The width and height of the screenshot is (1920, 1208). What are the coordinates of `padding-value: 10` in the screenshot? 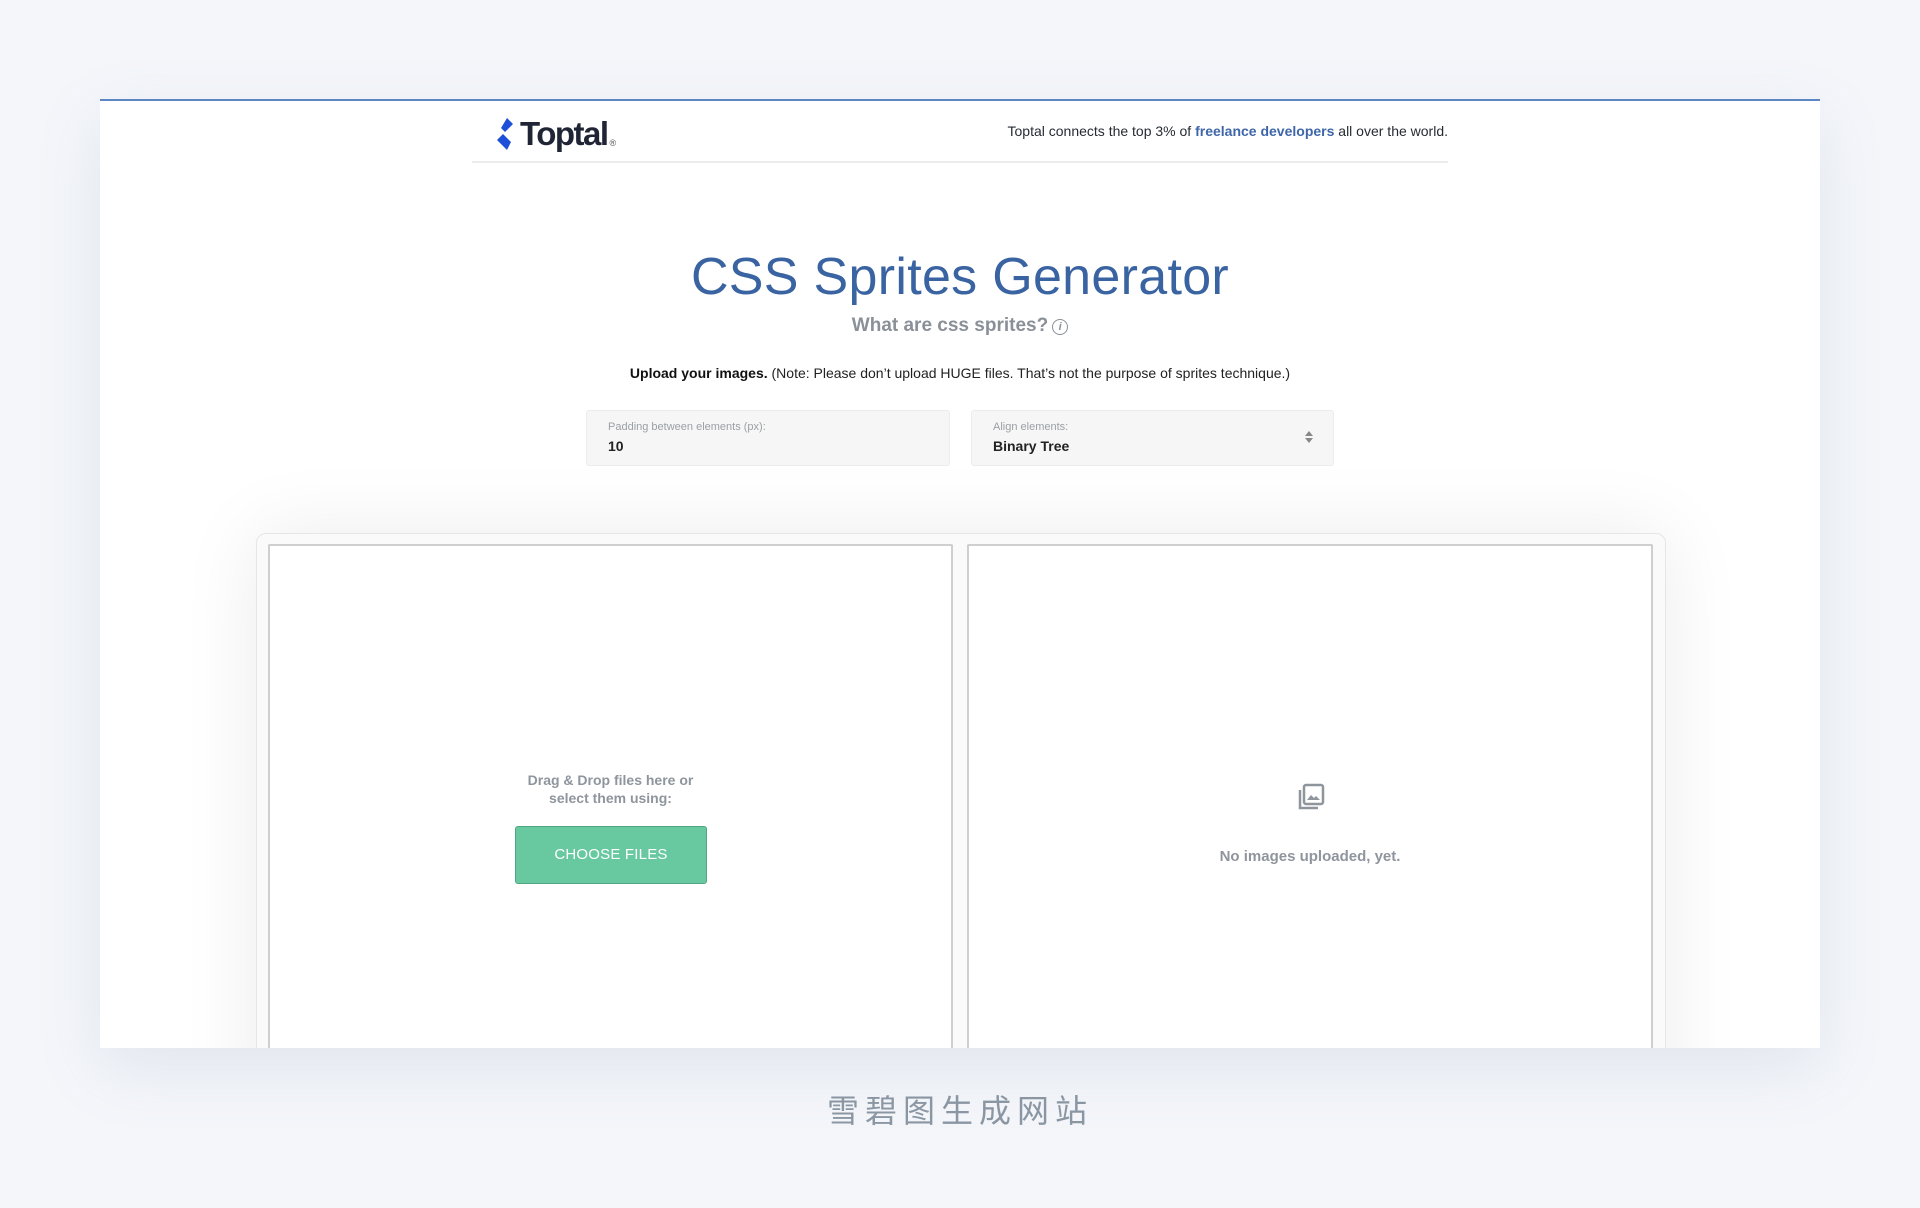 It's located at (616, 446).